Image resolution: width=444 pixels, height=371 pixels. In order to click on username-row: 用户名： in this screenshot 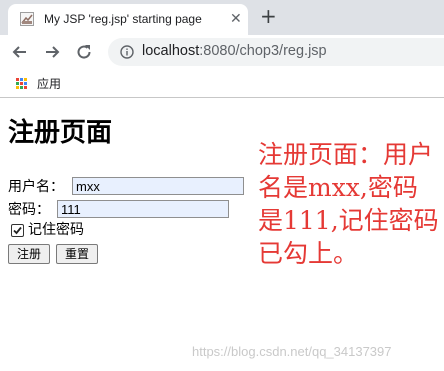, I will do `click(36, 187)`.